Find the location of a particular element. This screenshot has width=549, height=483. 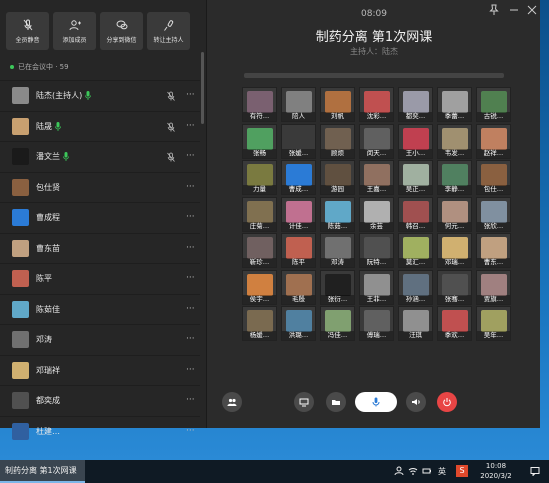

file-button is located at coordinates (336, 402).